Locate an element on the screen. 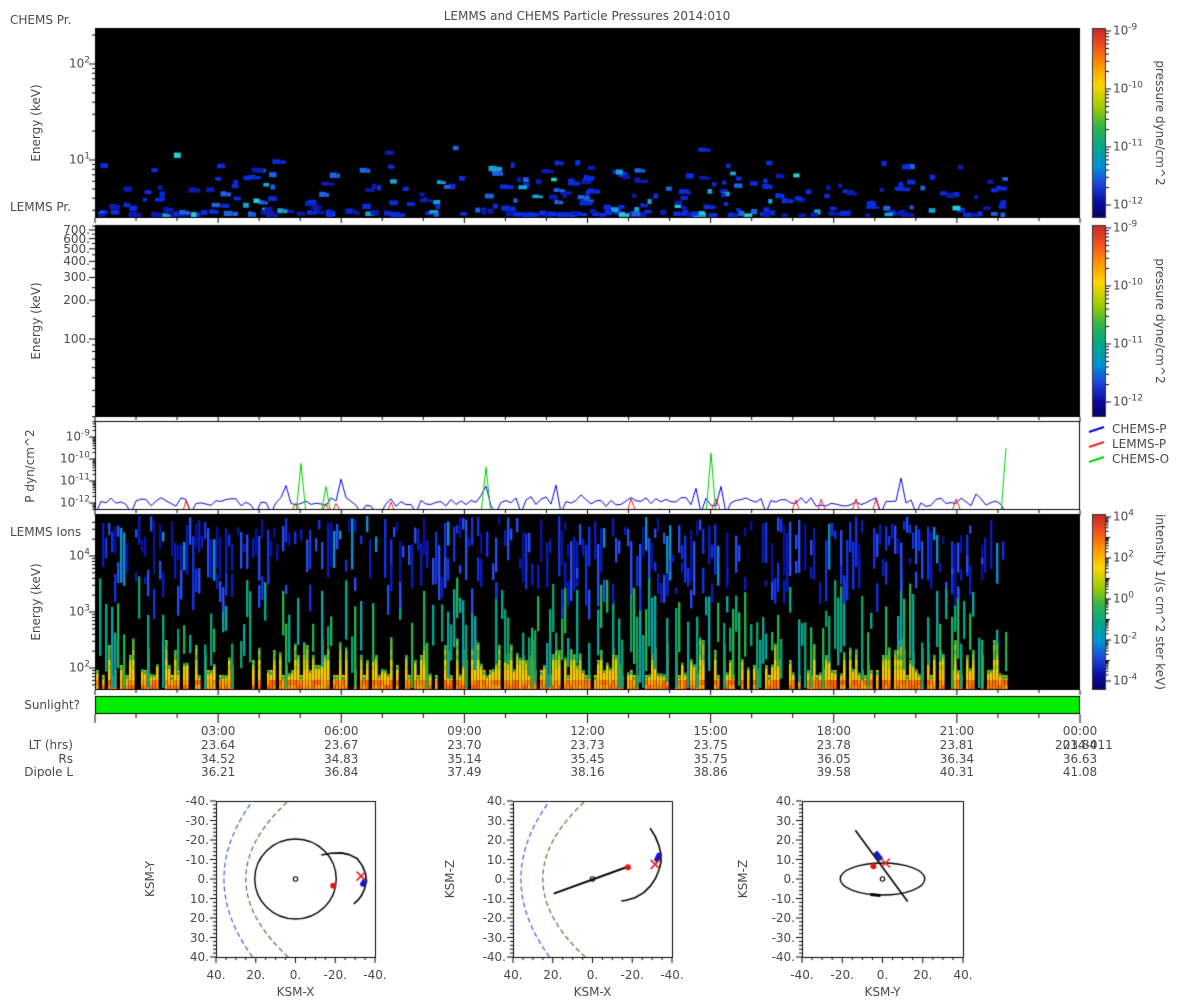 Image resolution: width=1200 pixels, height=1000 pixels. eph-value: 23.78 is located at coordinates (833, 745).